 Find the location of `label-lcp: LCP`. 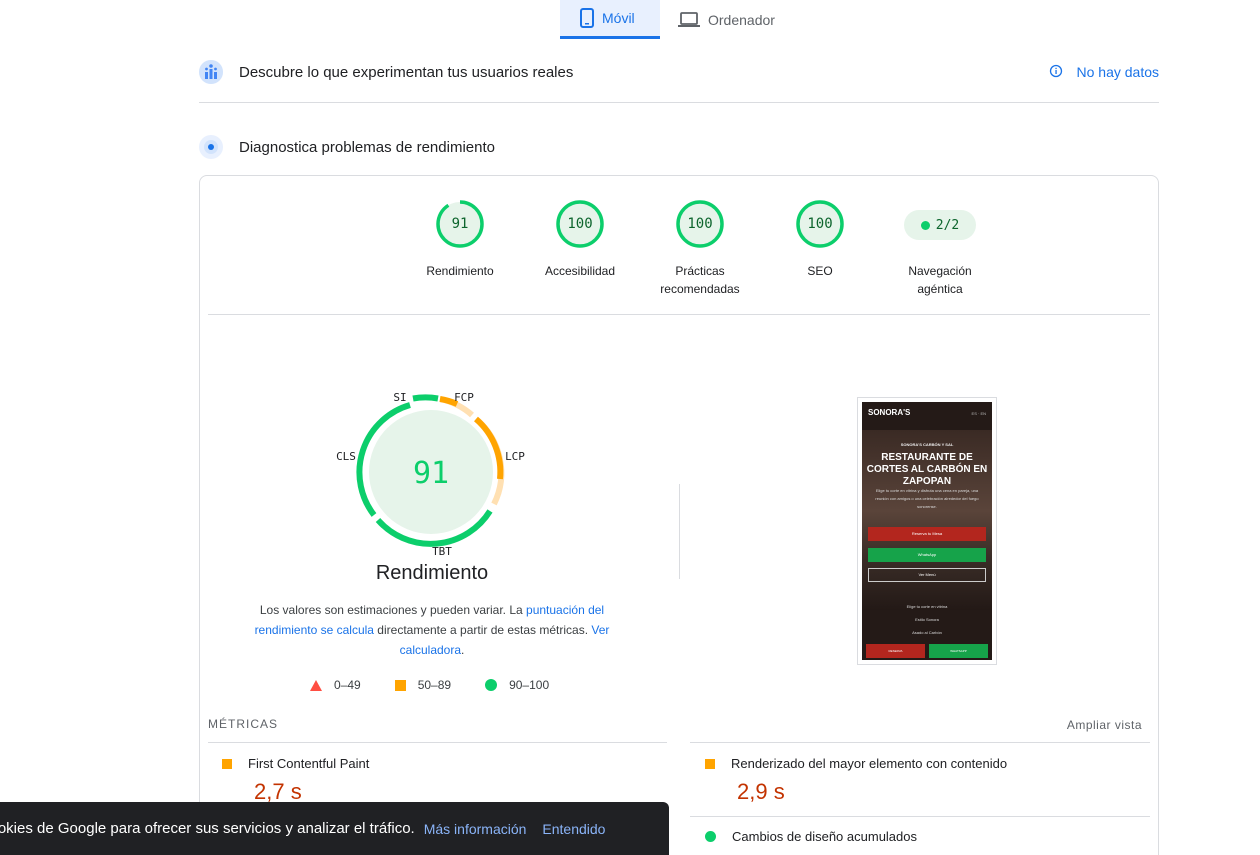

label-lcp: LCP is located at coordinates (515, 456).